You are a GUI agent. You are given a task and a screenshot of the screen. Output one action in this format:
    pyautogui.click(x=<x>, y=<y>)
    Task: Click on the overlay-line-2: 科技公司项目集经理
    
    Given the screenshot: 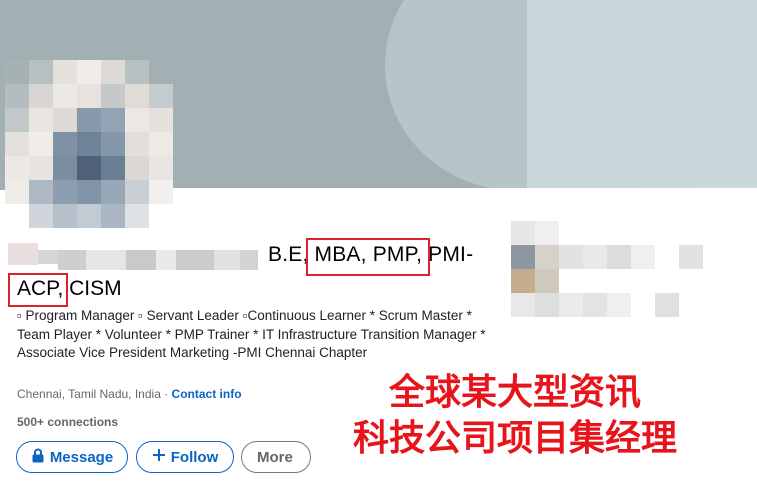 What is the action you would take?
    pyautogui.click(x=514, y=438)
    